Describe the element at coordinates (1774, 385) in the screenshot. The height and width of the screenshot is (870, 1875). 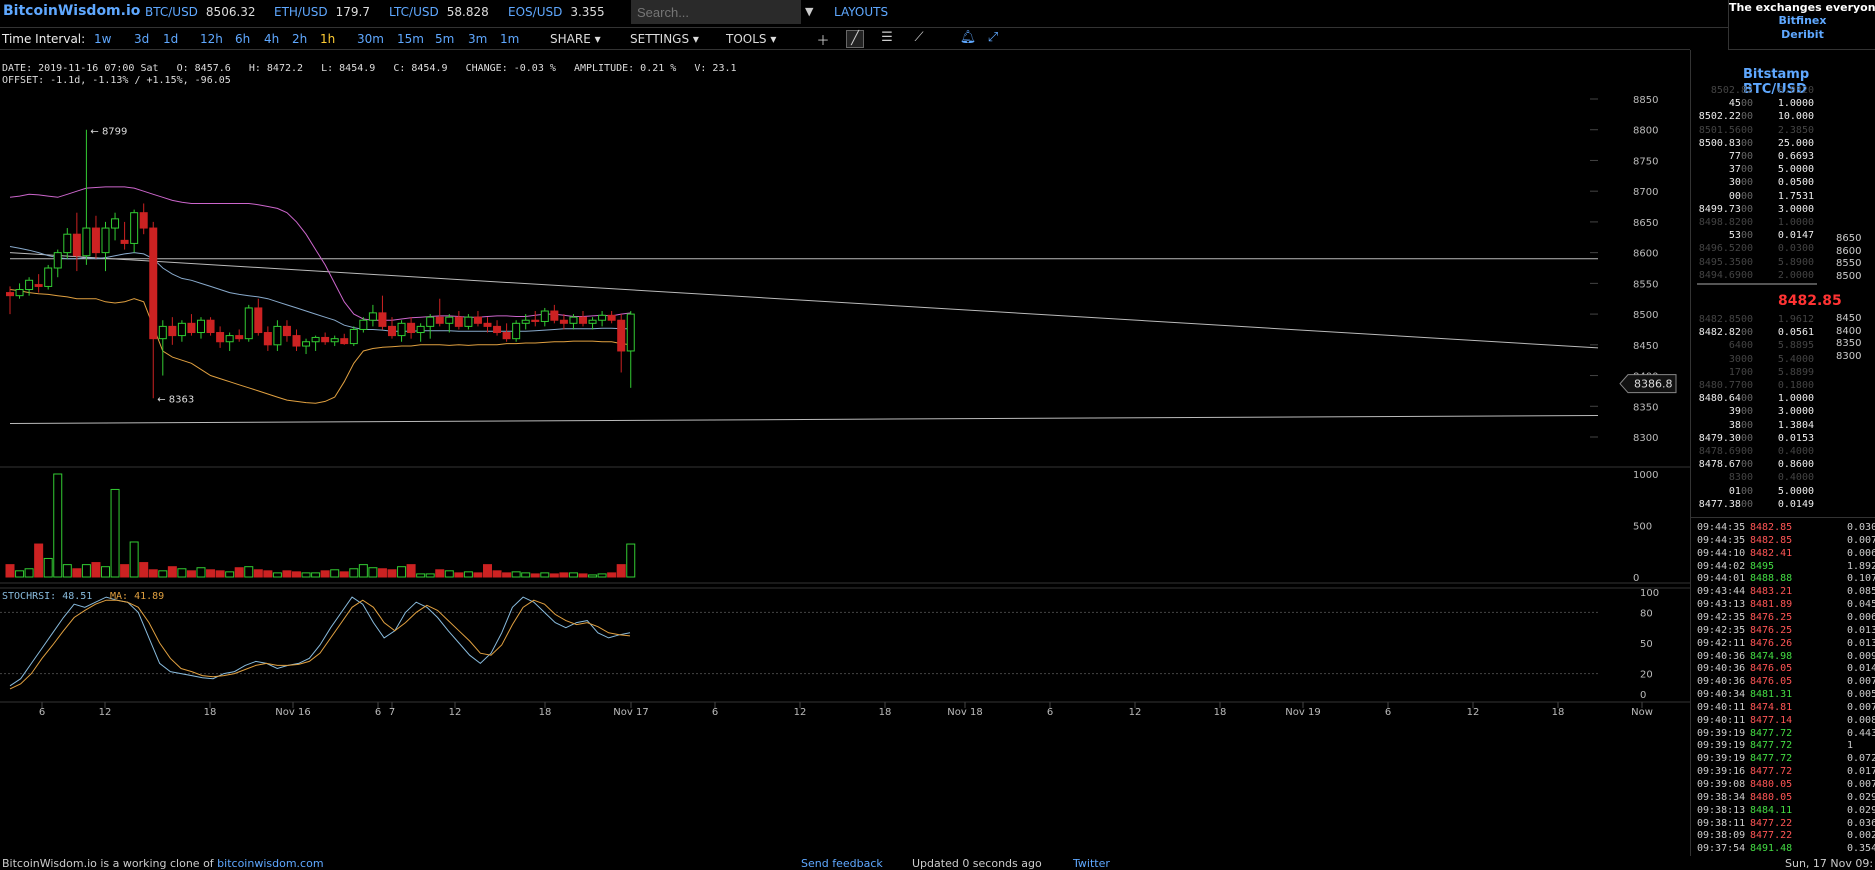
I see `orderbook-row: 8480.7700 0.1800` at that location.